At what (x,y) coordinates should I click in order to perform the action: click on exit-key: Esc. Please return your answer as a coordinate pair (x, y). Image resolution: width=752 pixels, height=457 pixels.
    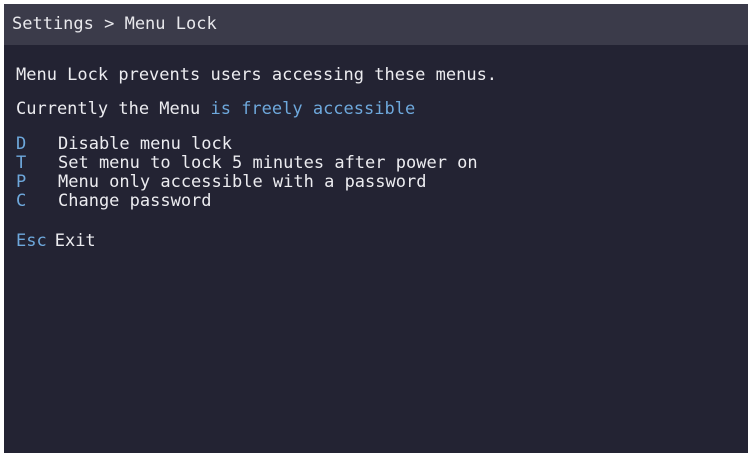
    Looking at the image, I should click on (31, 241).